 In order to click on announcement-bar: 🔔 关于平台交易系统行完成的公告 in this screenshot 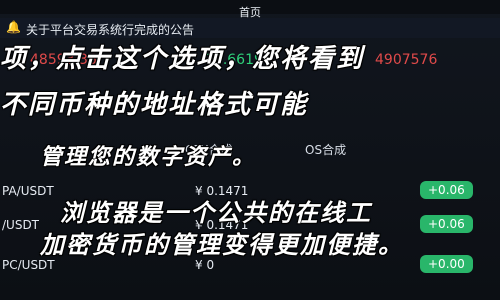, I will do `click(250, 28)`.